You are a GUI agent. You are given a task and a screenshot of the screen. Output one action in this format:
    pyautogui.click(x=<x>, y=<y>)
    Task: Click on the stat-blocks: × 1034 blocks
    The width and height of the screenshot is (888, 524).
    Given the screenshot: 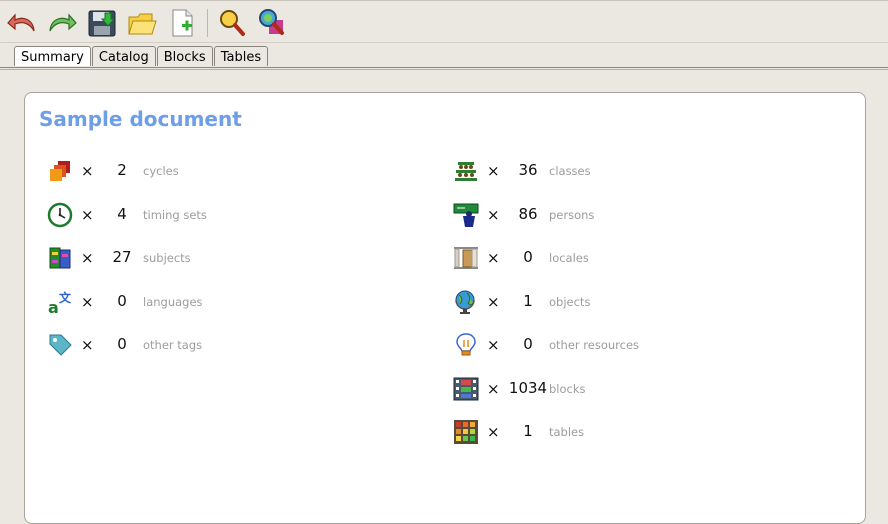 What is the action you would take?
    pyautogui.click(x=623, y=389)
    